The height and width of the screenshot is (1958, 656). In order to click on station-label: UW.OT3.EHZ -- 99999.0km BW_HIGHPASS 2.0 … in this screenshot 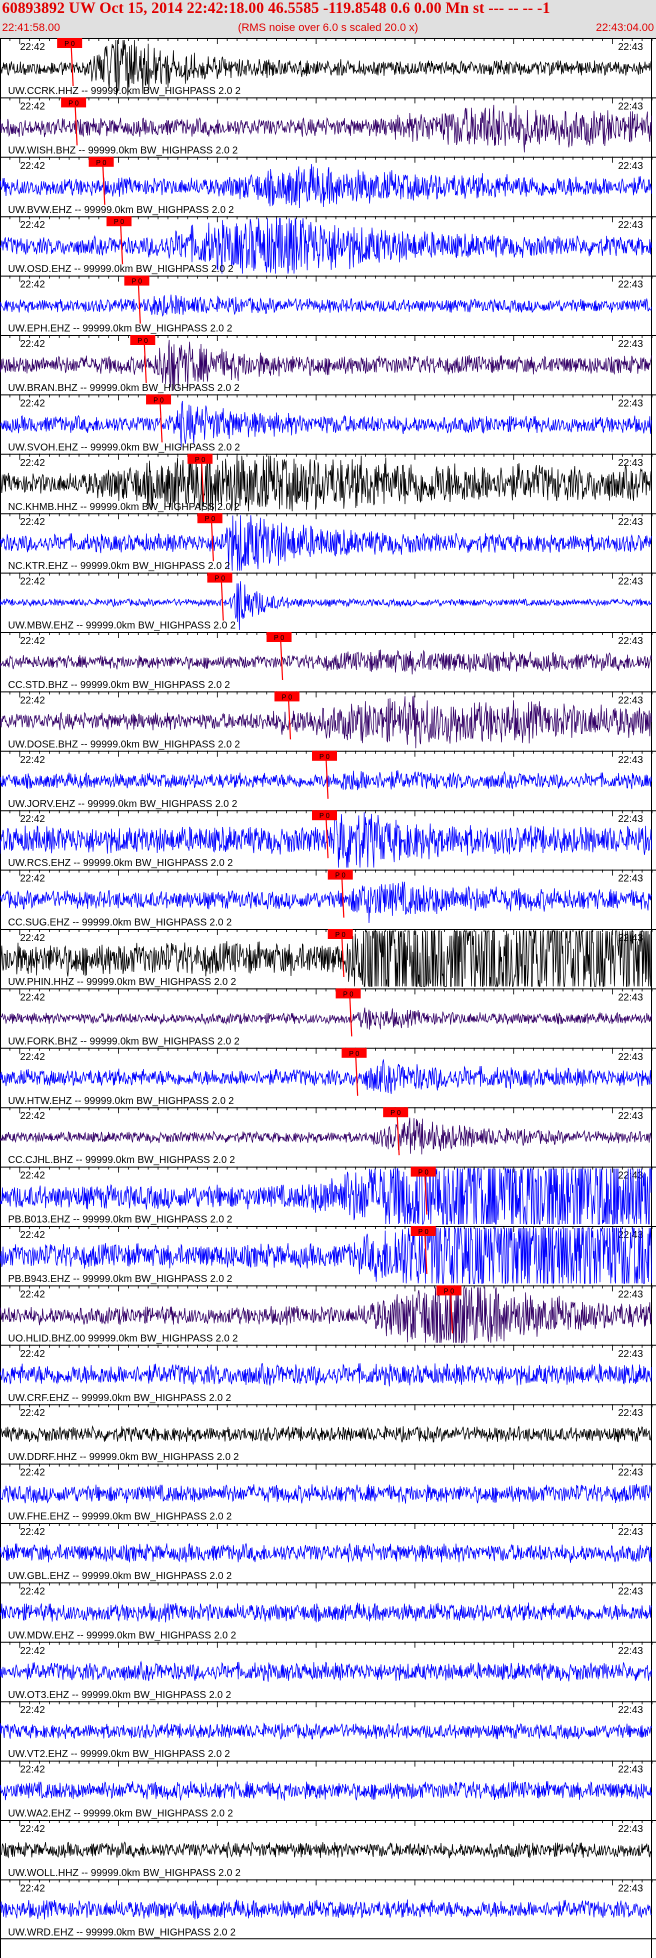, I will do `click(120, 1695)`.